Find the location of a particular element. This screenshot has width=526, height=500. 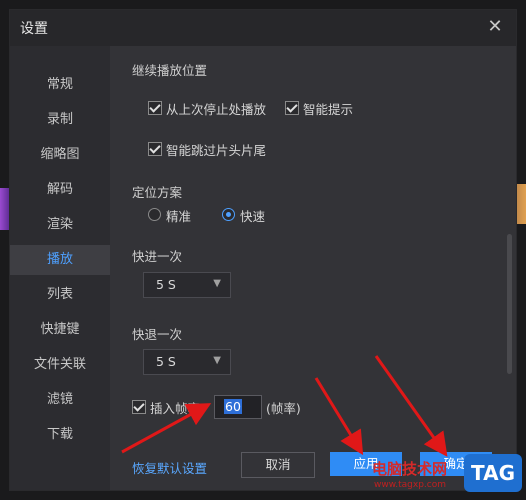

sidebar-item-render: 渲染 is located at coordinates (60, 225).